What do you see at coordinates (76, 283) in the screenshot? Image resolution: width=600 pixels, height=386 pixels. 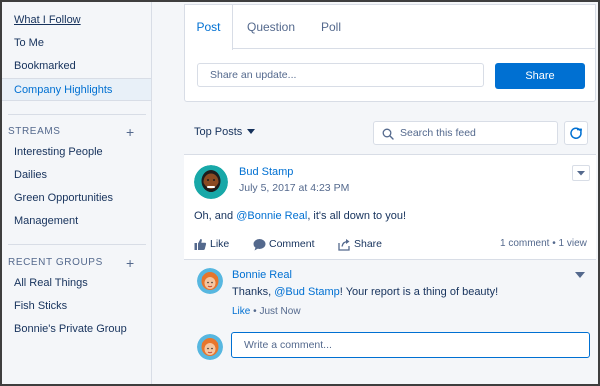 I see `sidebar-item-all-real-things: All Real Things` at bounding box center [76, 283].